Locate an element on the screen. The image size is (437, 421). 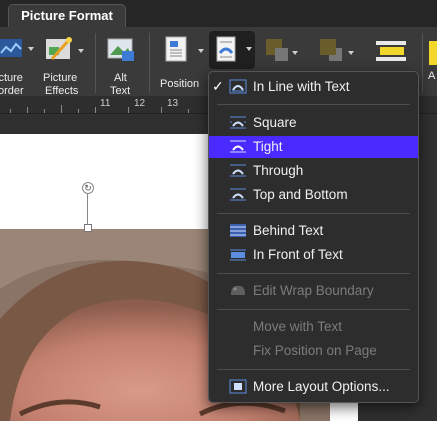
menu-item-fix-position-on-page: Fix Position on Page is located at coordinates (313, 351).